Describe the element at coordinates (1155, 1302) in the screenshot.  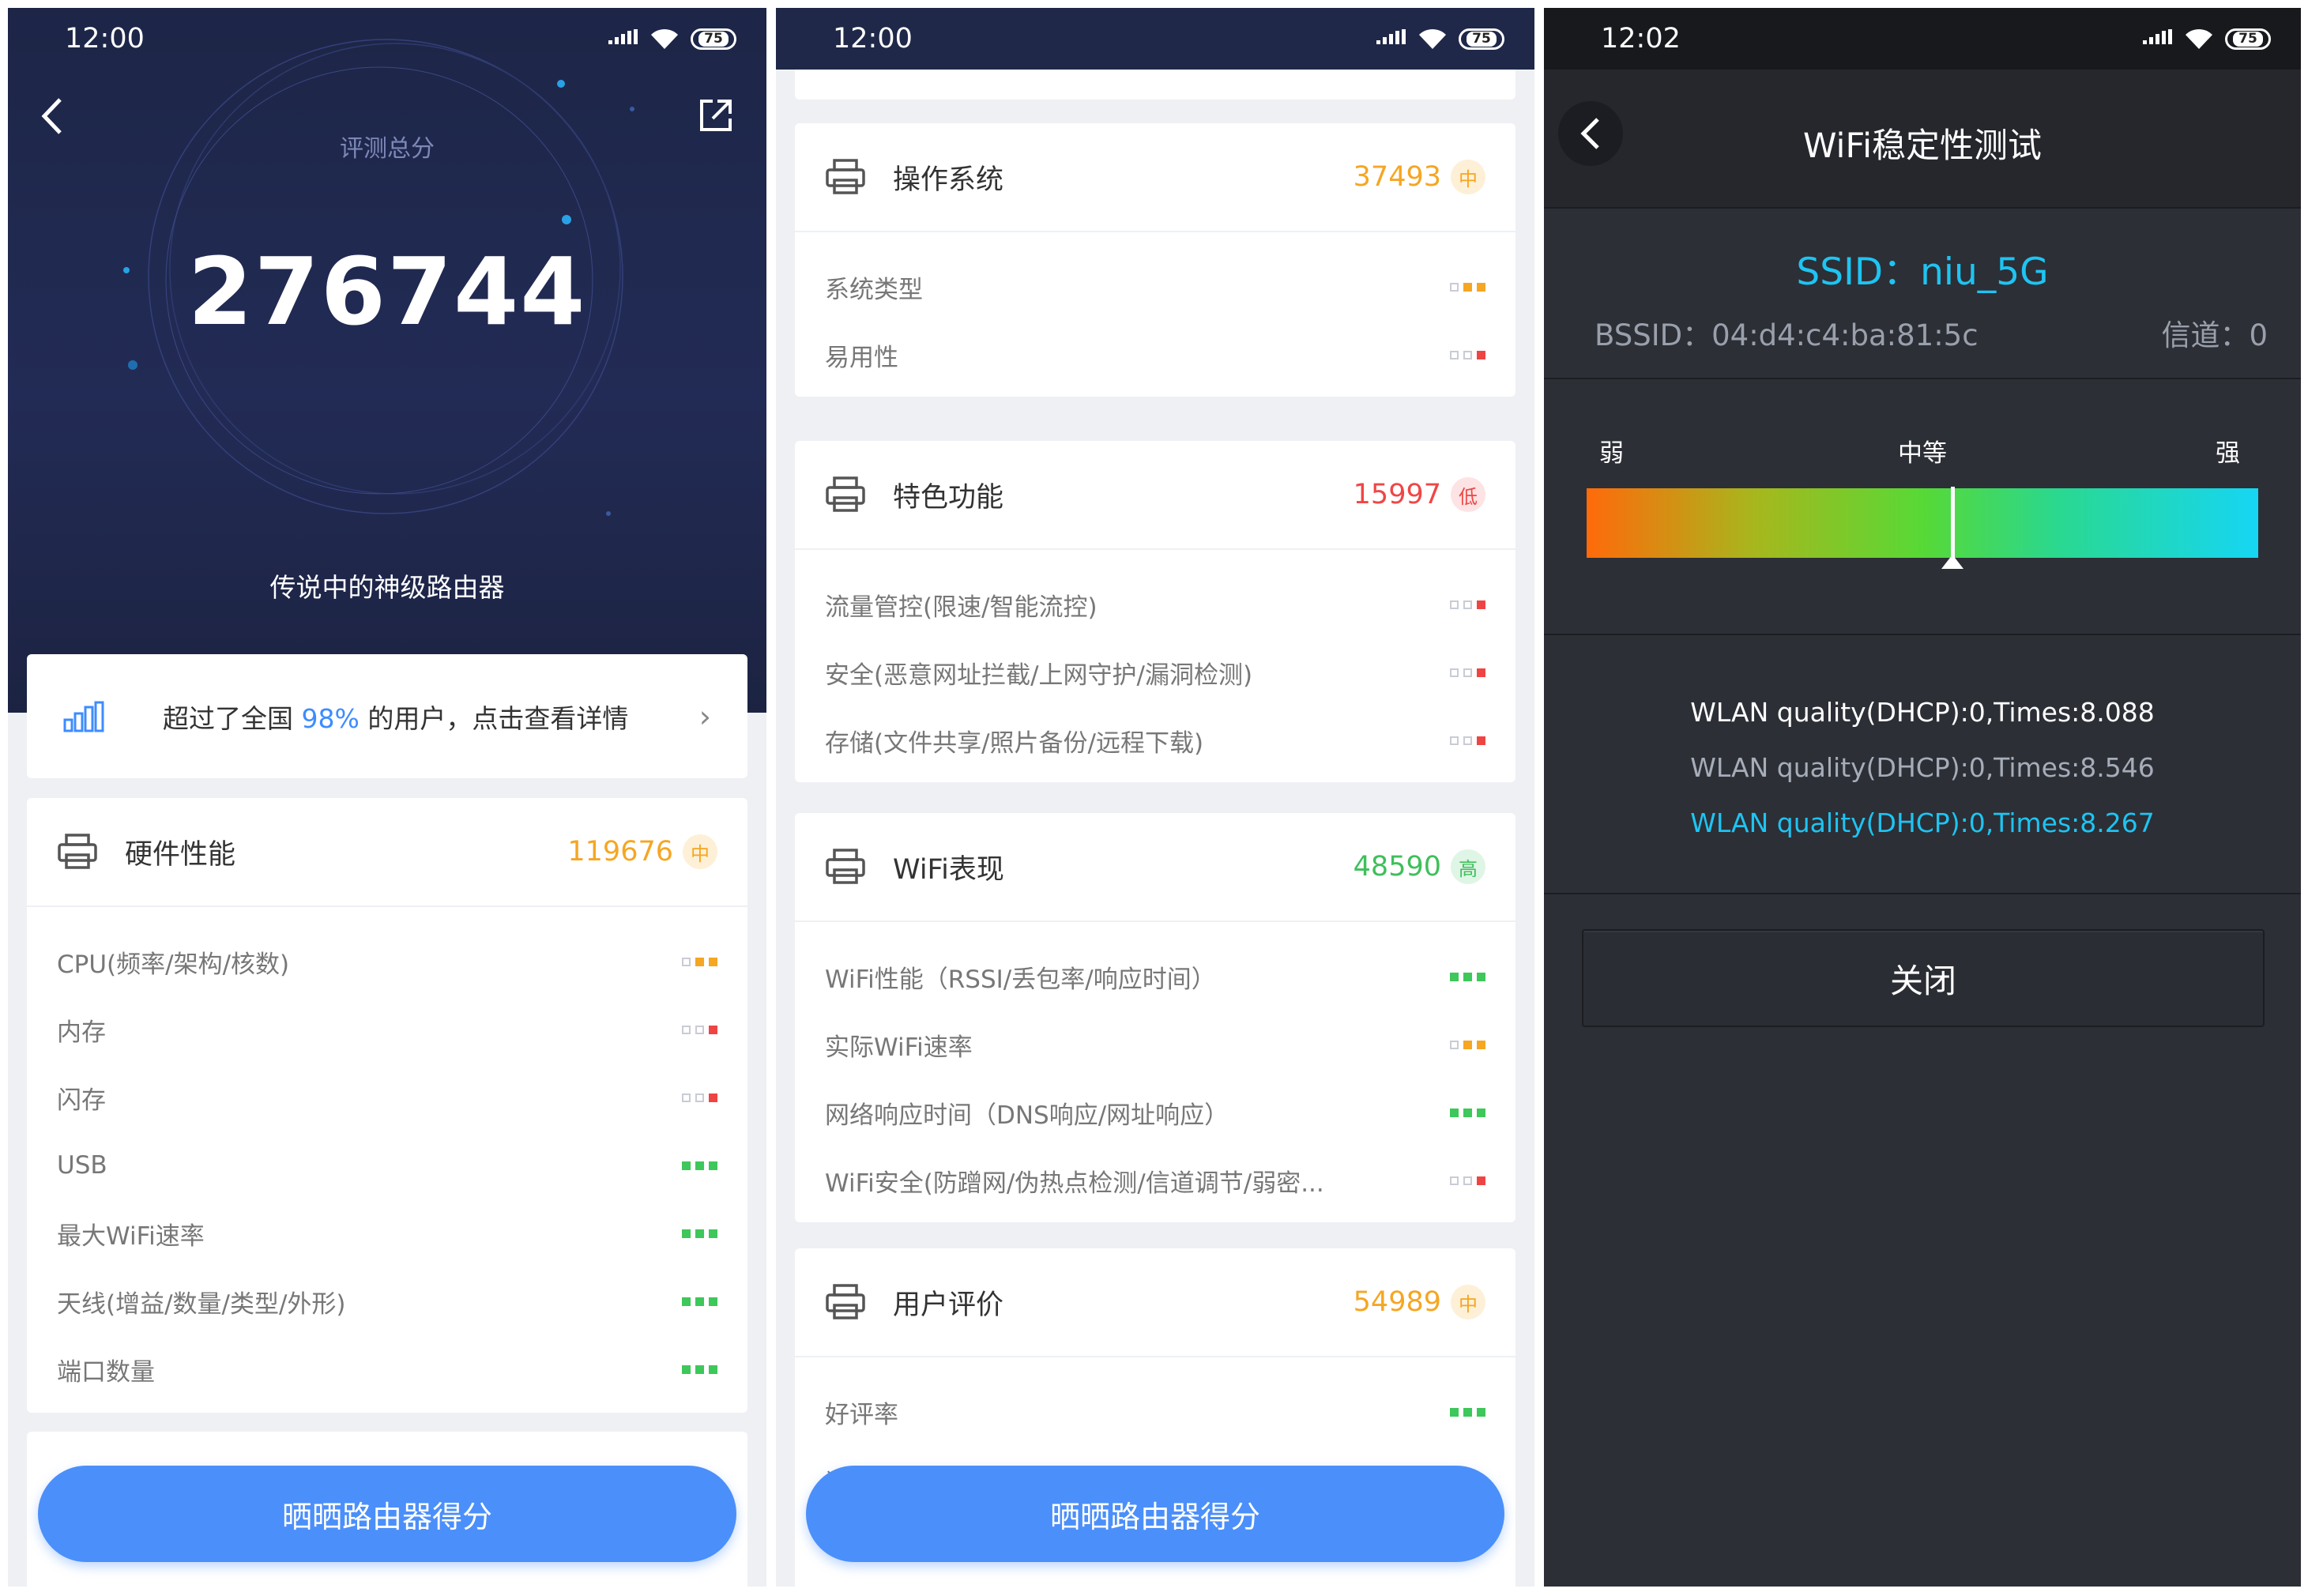
I see `section-header: 用户评价 54989 中` at that location.